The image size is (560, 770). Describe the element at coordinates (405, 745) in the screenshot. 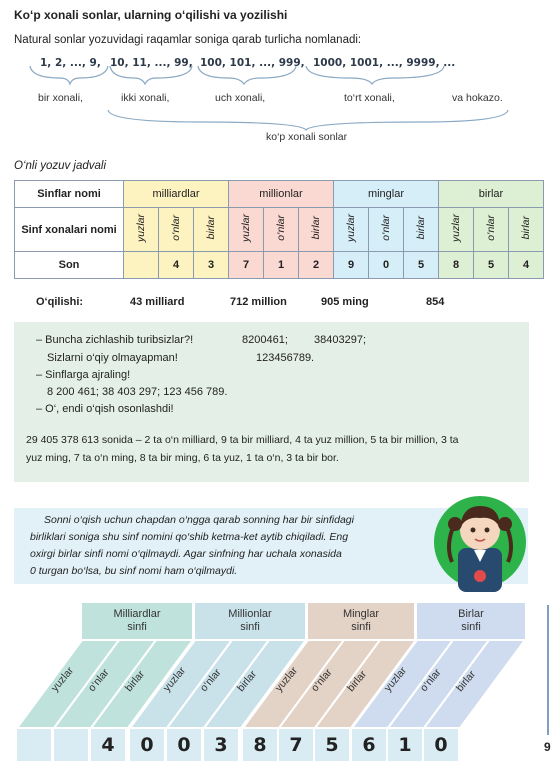

I see `digit-box: 1` at that location.